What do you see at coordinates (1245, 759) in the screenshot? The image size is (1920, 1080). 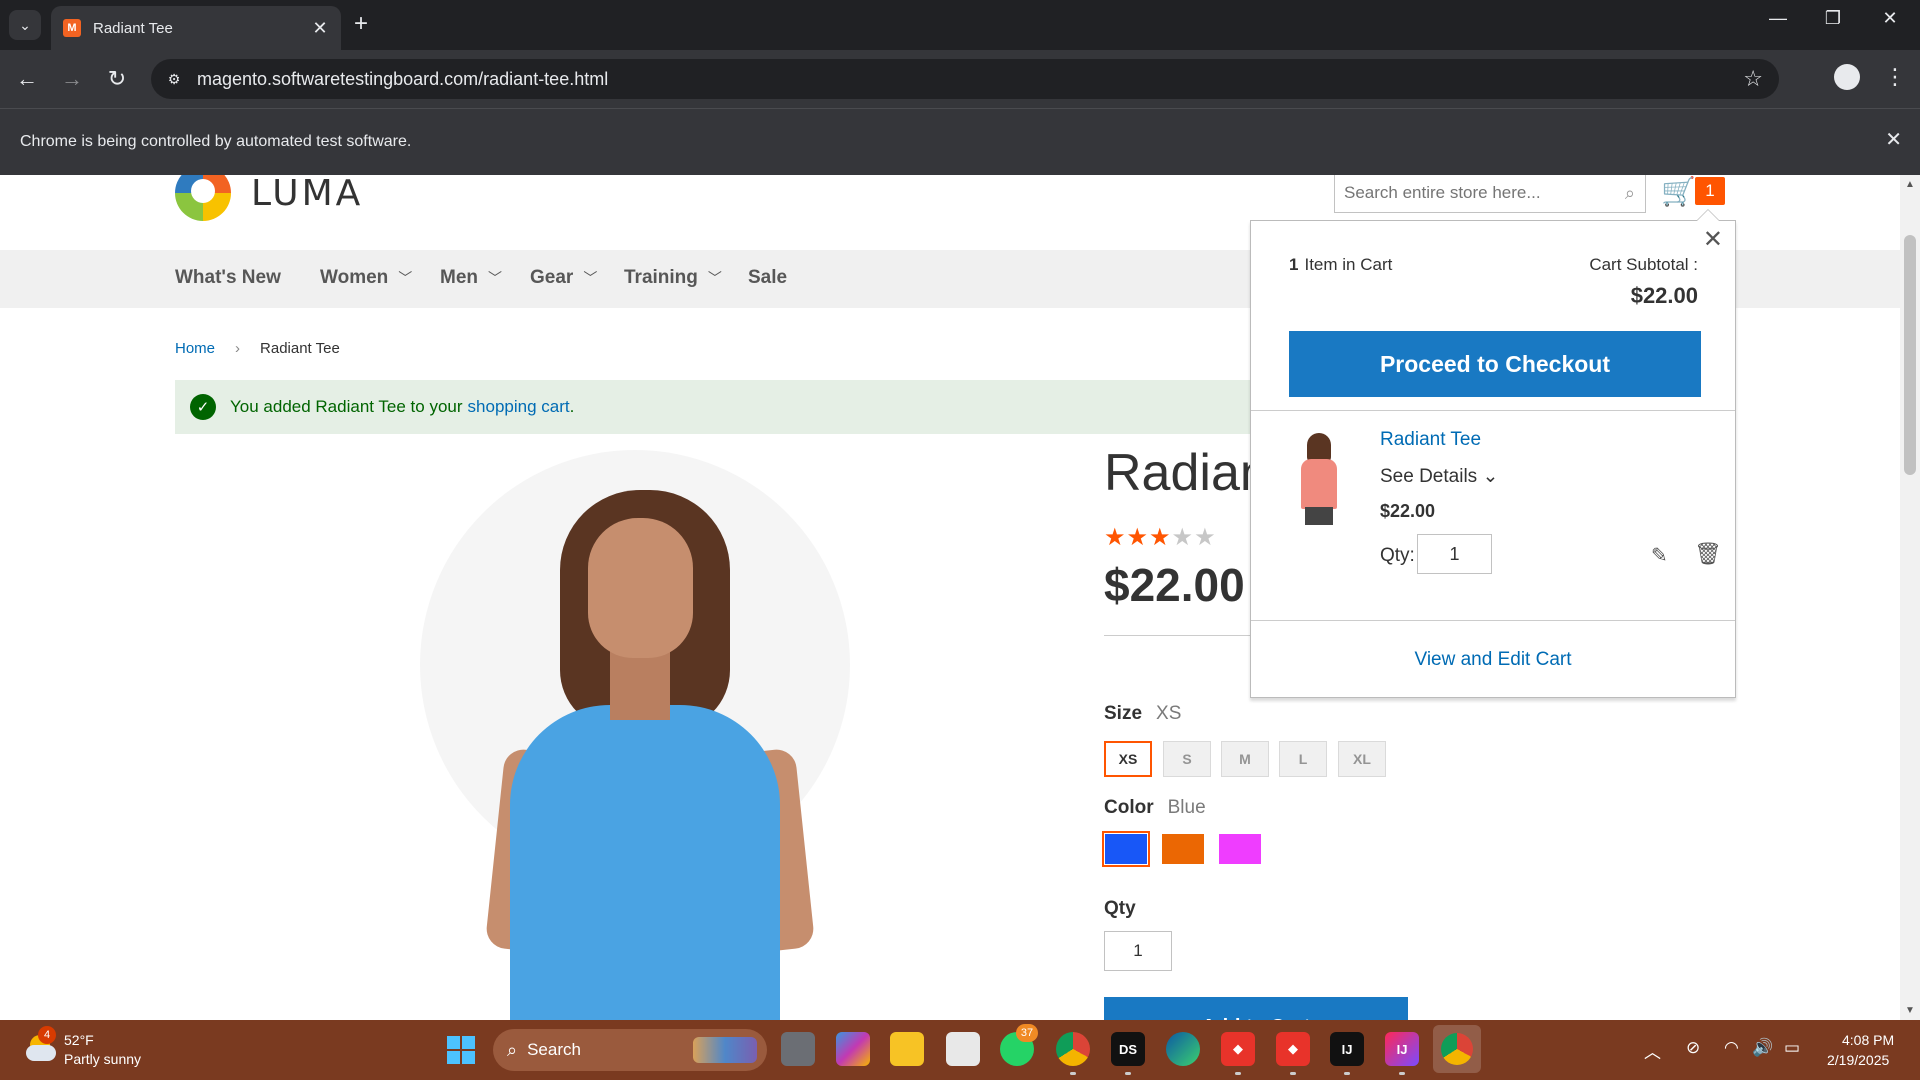 I see `size-option-m: M` at bounding box center [1245, 759].